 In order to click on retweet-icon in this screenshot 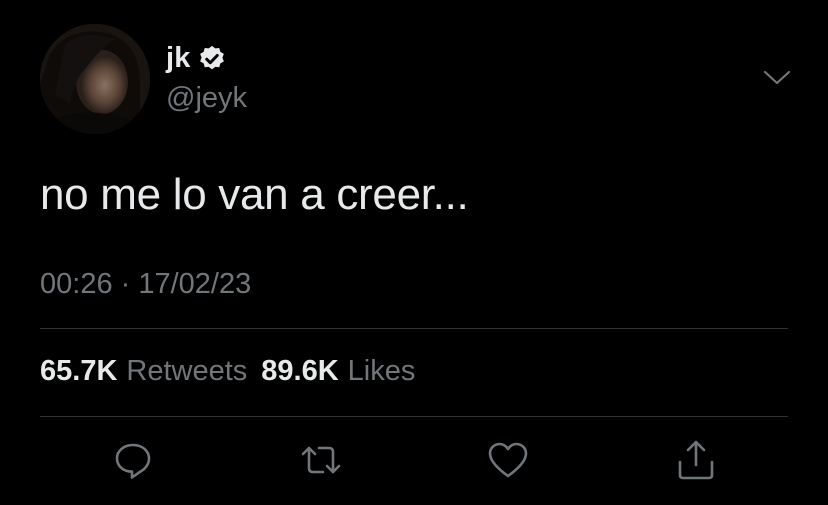, I will do `click(321, 460)`.